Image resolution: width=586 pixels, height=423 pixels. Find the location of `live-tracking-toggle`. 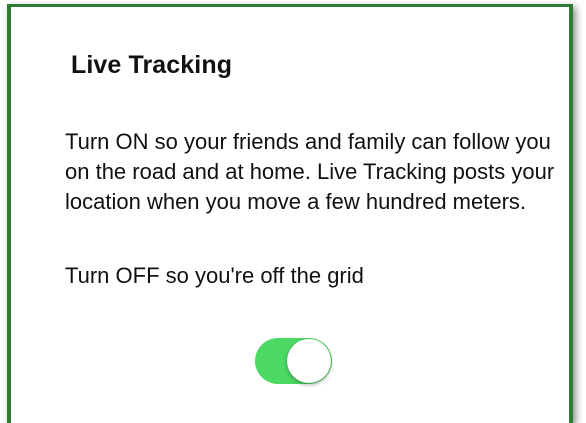

live-tracking-toggle is located at coordinates (293, 361).